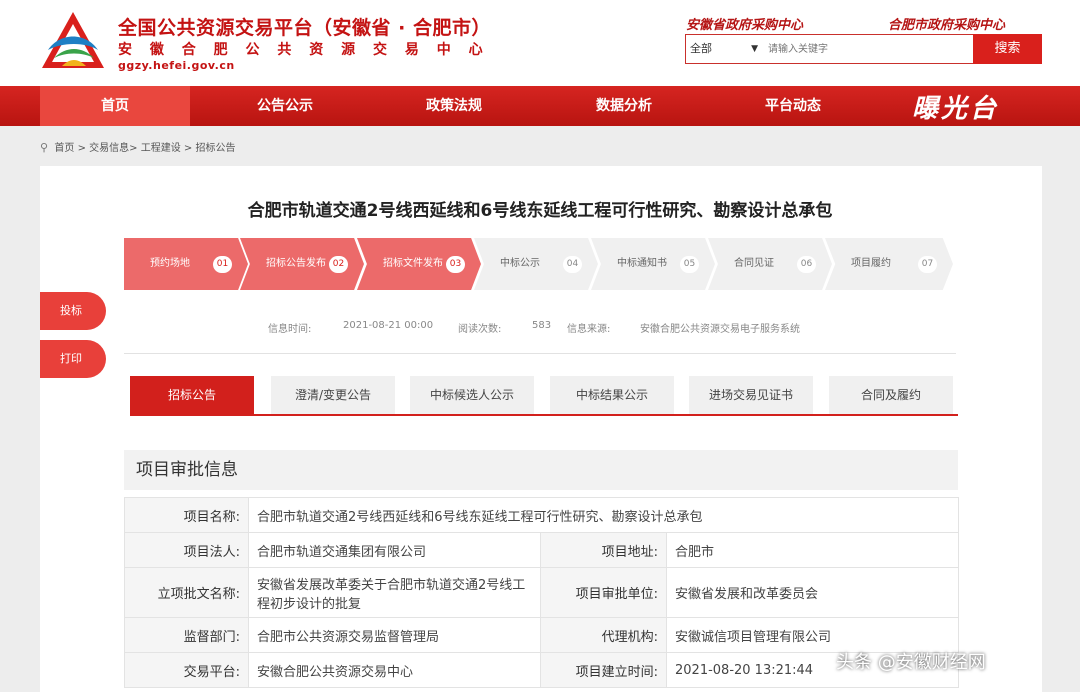  Describe the element at coordinates (603, 635) in the screenshot. I see `agent-label: 代理机构:` at that location.